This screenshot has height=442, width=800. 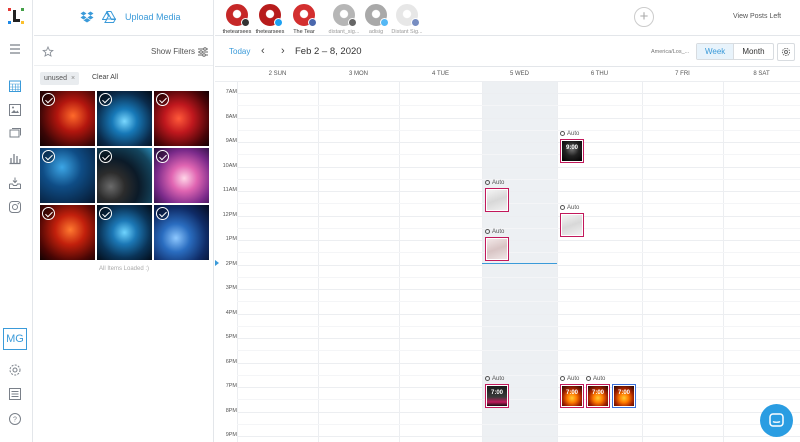 I want to click on auto-publish-icon, so click(x=487, y=182).